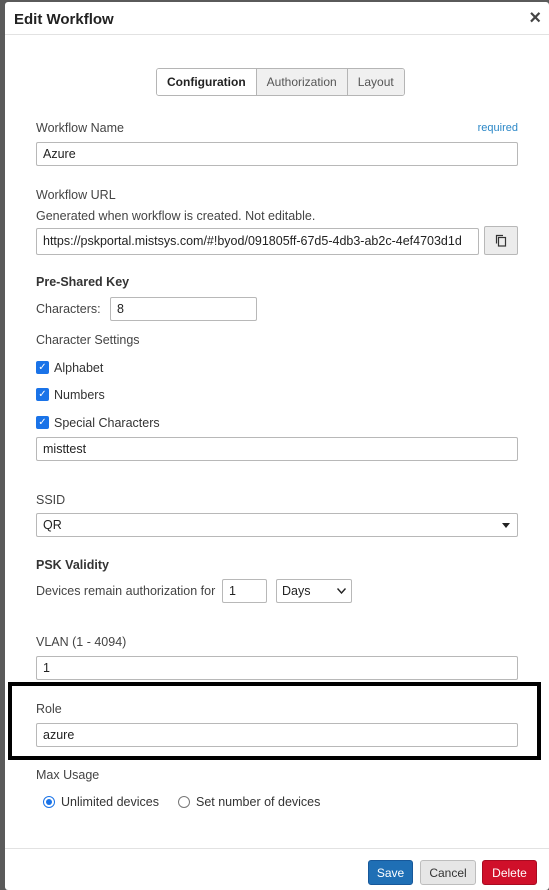 The width and height of the screenshot is (549, 890). Describe the element at coordinates (49, 802) in the screenshot. I see `unlimited-devices-radio` at that location.